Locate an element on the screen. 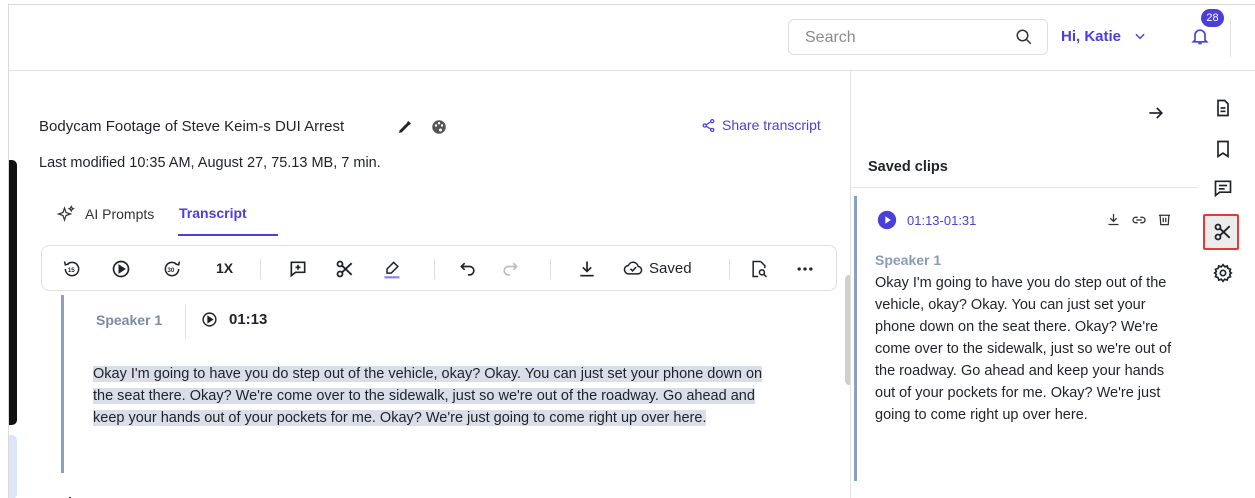  segment-separator is located at coordinates (185, 322).